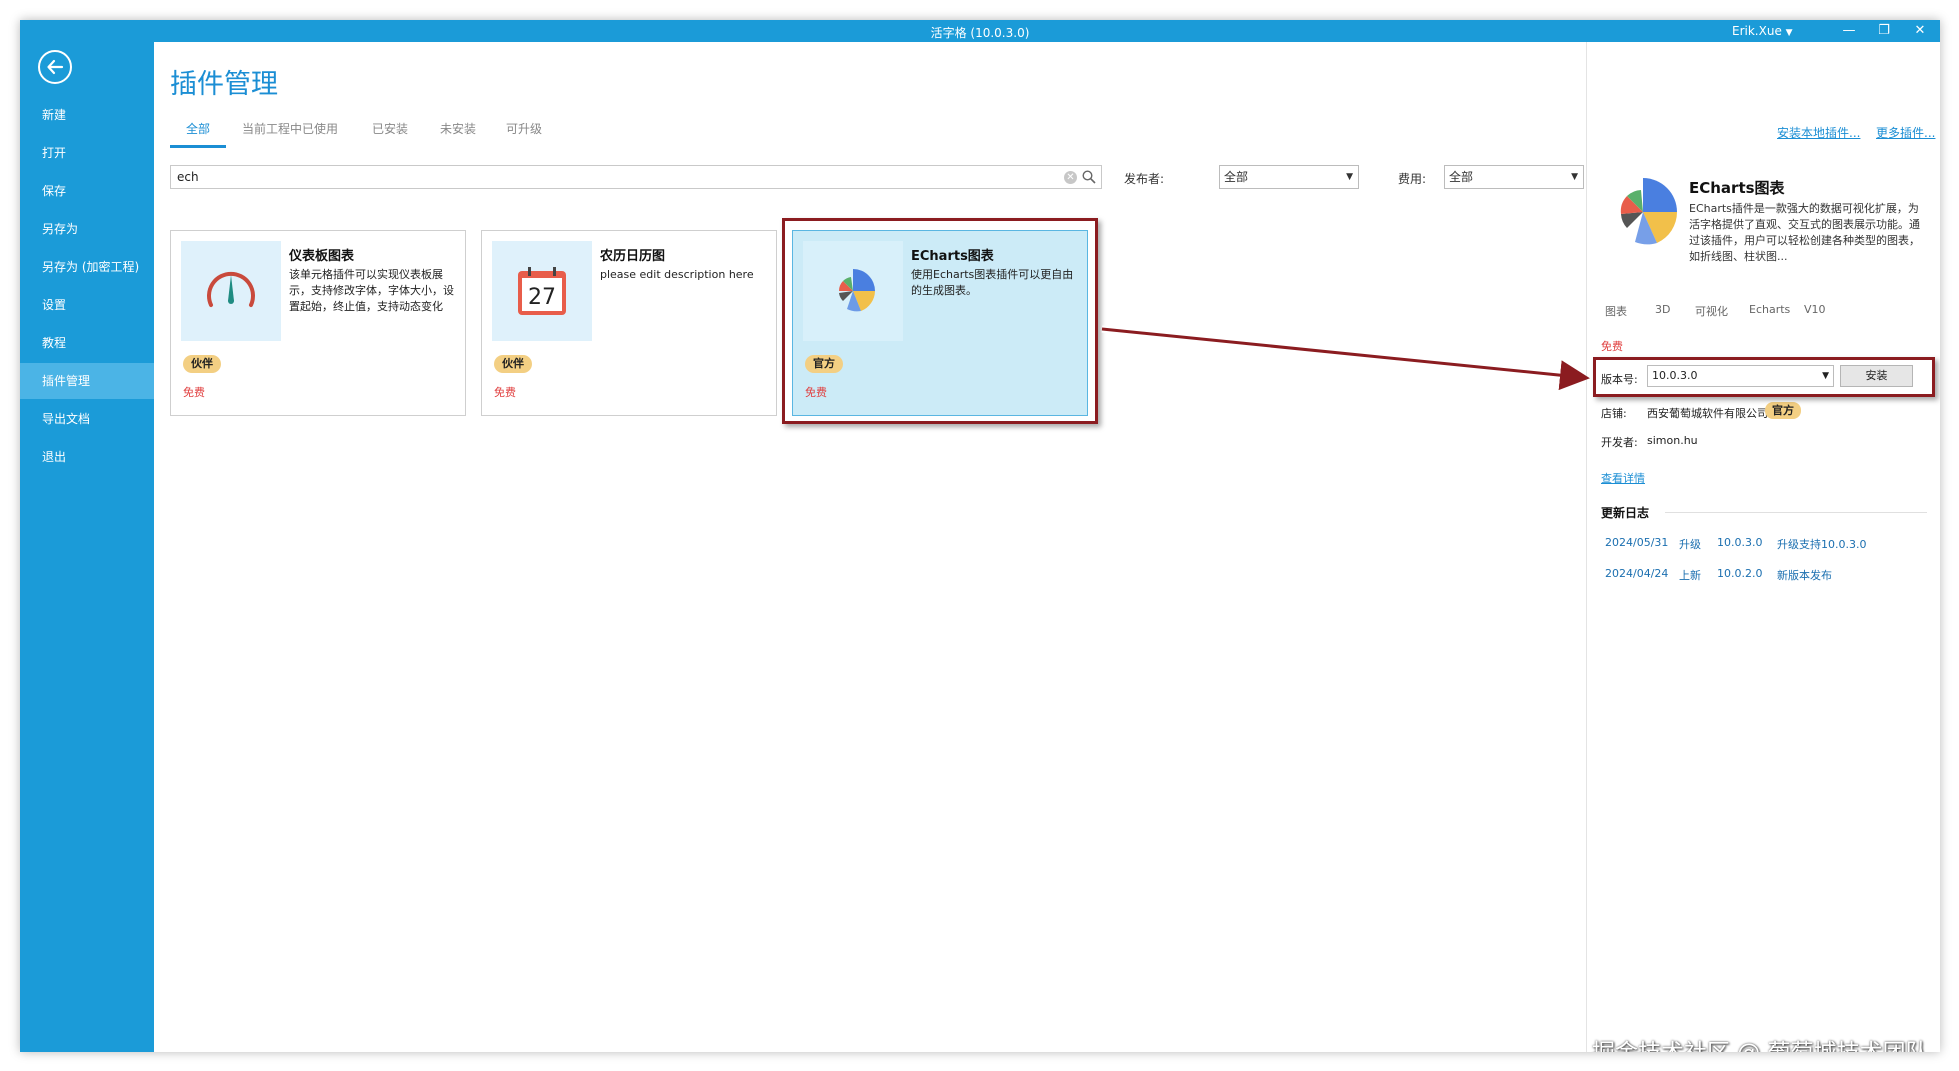 Image resolution: width=1959 pixels, height=1071 pixels. I want to click on sidebar-item-export-docs: 导出文档, so click(87, 419).